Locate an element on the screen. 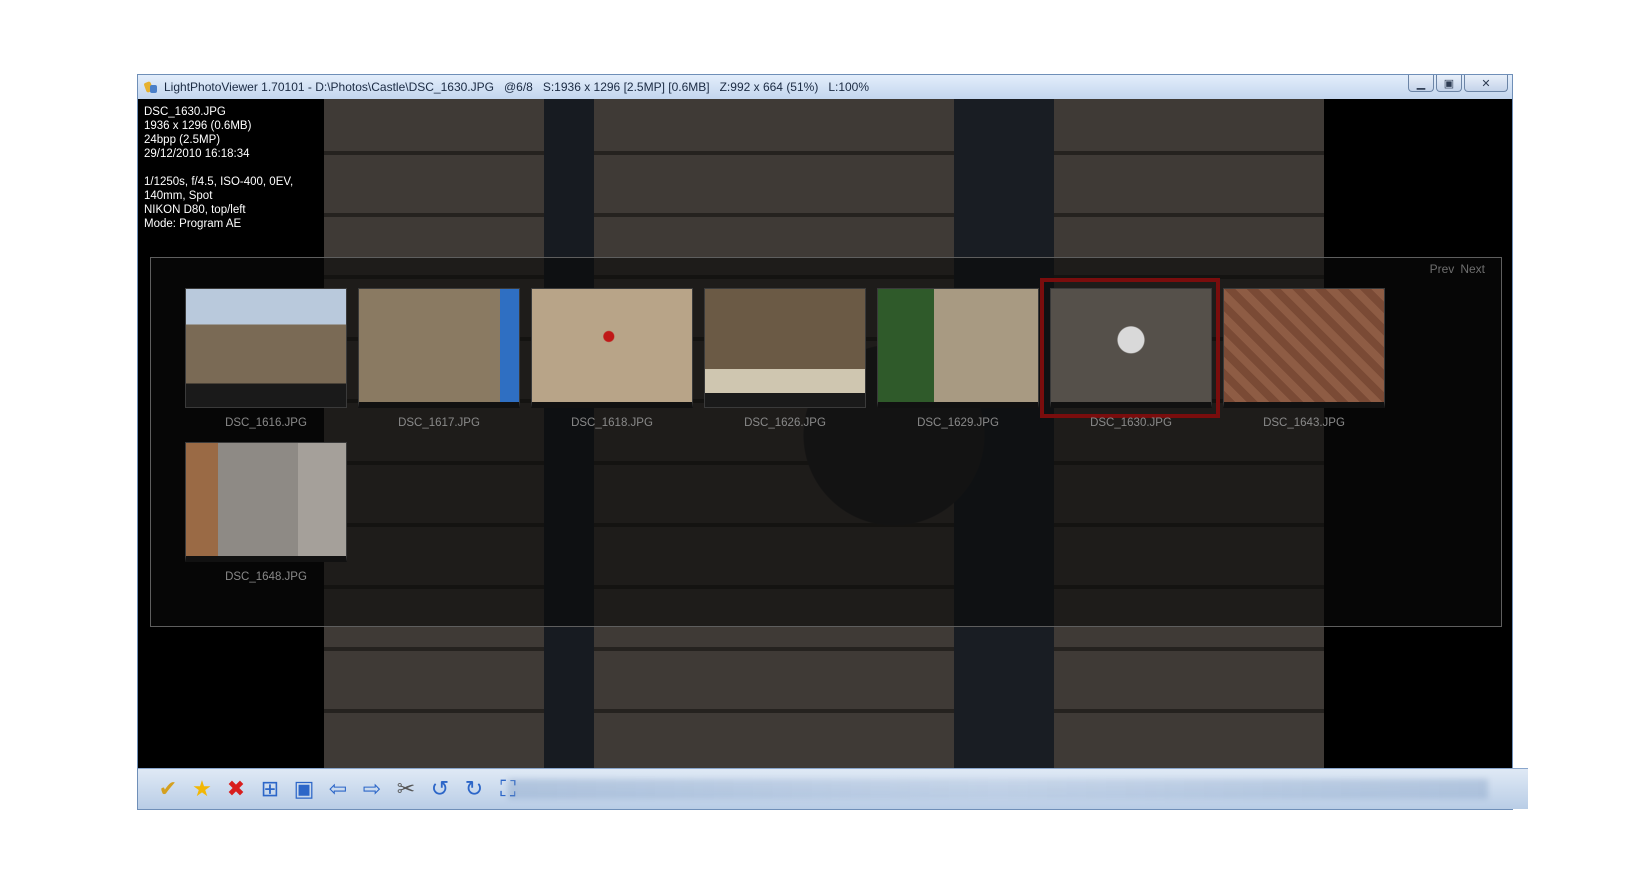 This screenshot has width=1632, height=872. thumbnail-caption: DSC_1630.JPG is located at coordinates (1131, 423).